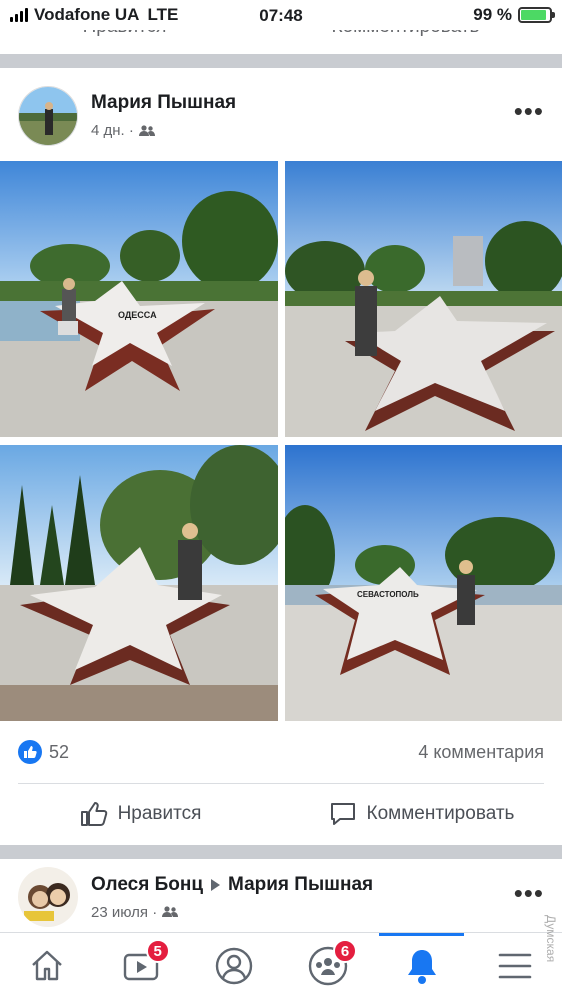 The width and height of the screenshot is (562, 999). Describe the element at coordinates (59, 752) in the screenshot. I see `like-count: 52` at that location.